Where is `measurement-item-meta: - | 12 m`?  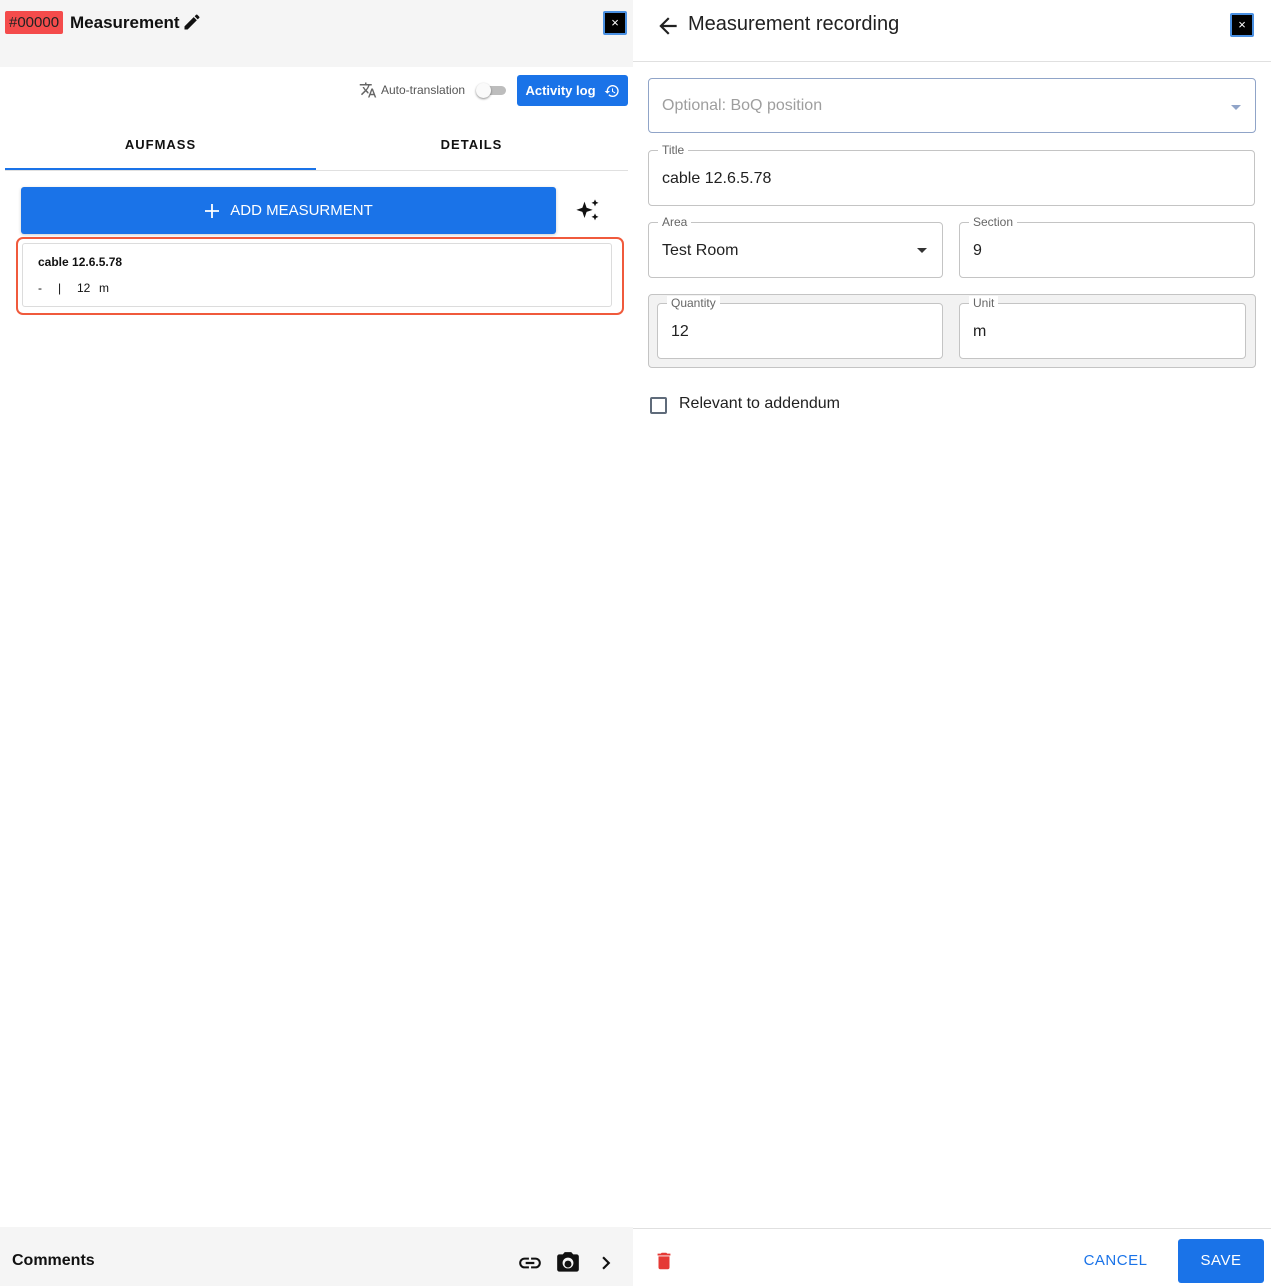
measurement-item-meta: - | 12 m is located at coordinates (73, 288).